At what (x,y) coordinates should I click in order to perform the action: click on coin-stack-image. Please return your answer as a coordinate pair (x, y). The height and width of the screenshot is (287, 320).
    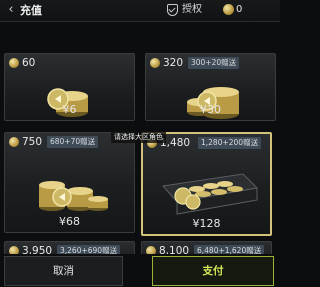
    Looking at the image, I should click on (73, 196).